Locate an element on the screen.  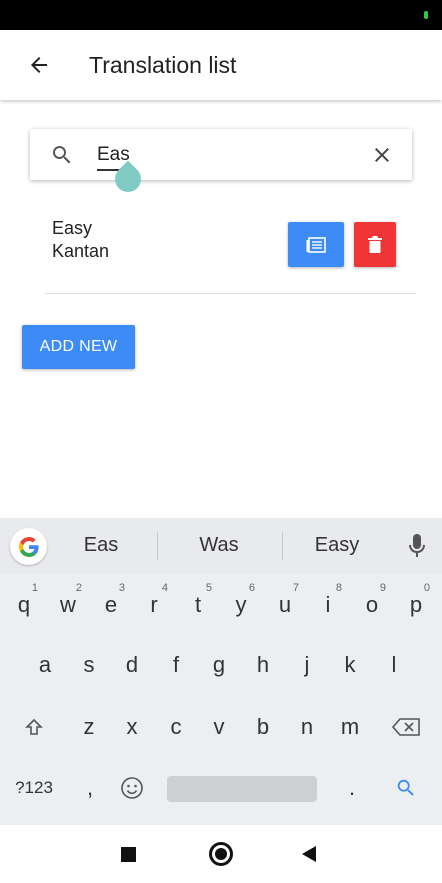
arrow-back-icon is located at coordinates (39, 65).